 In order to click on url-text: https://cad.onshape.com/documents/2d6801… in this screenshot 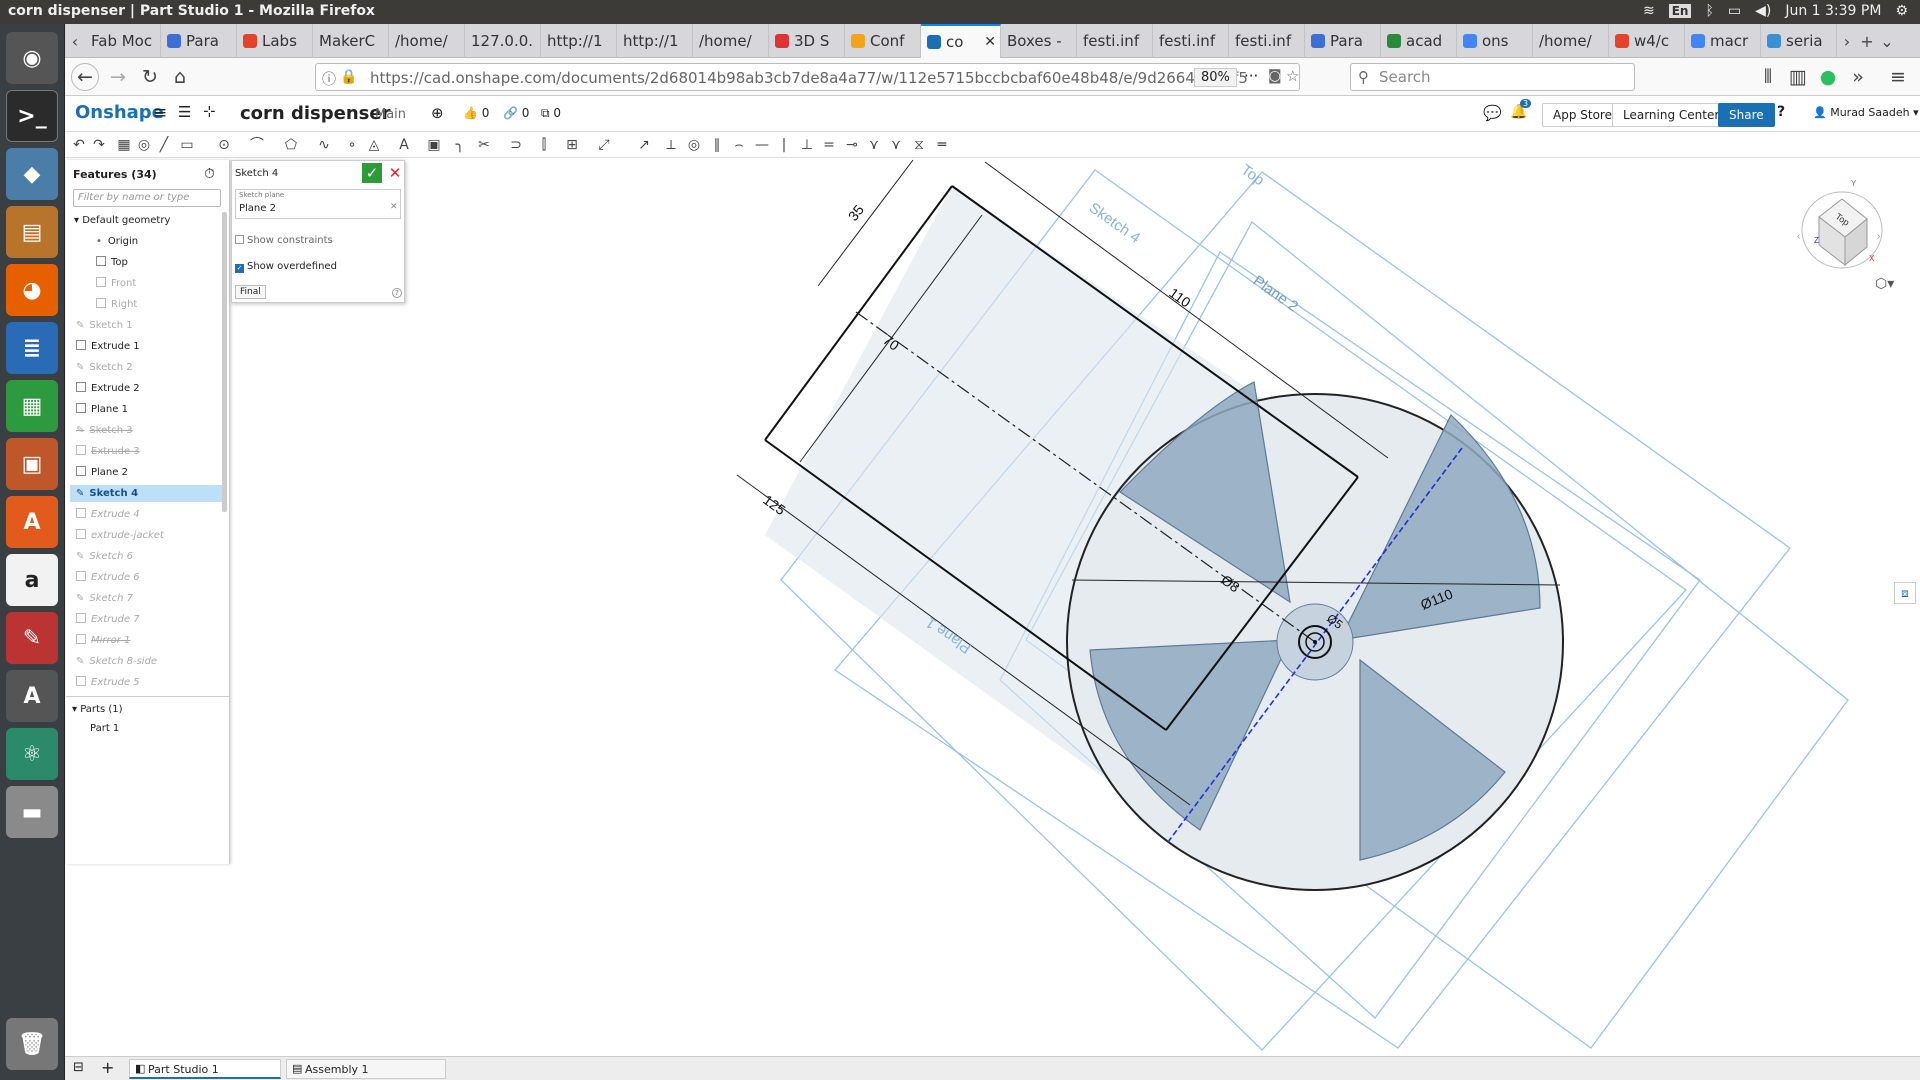, I will do `click(809, 78)`.